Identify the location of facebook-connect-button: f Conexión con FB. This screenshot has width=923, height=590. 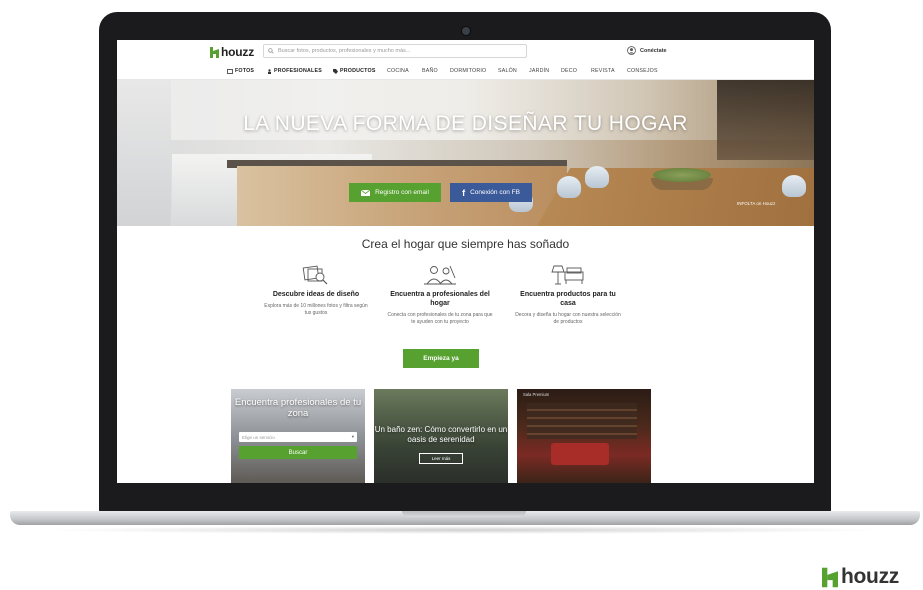
(491, 192).